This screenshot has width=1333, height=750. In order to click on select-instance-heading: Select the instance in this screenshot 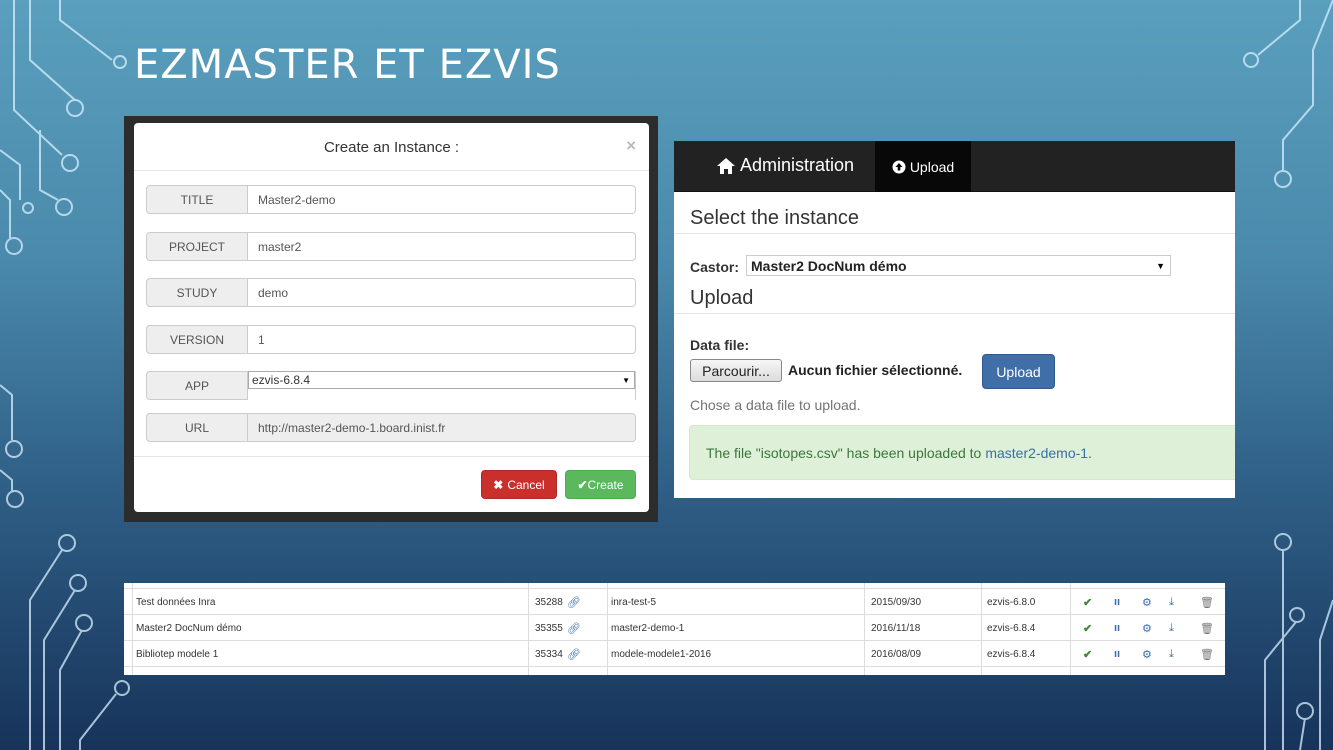, I will do `click(774, 218)`.